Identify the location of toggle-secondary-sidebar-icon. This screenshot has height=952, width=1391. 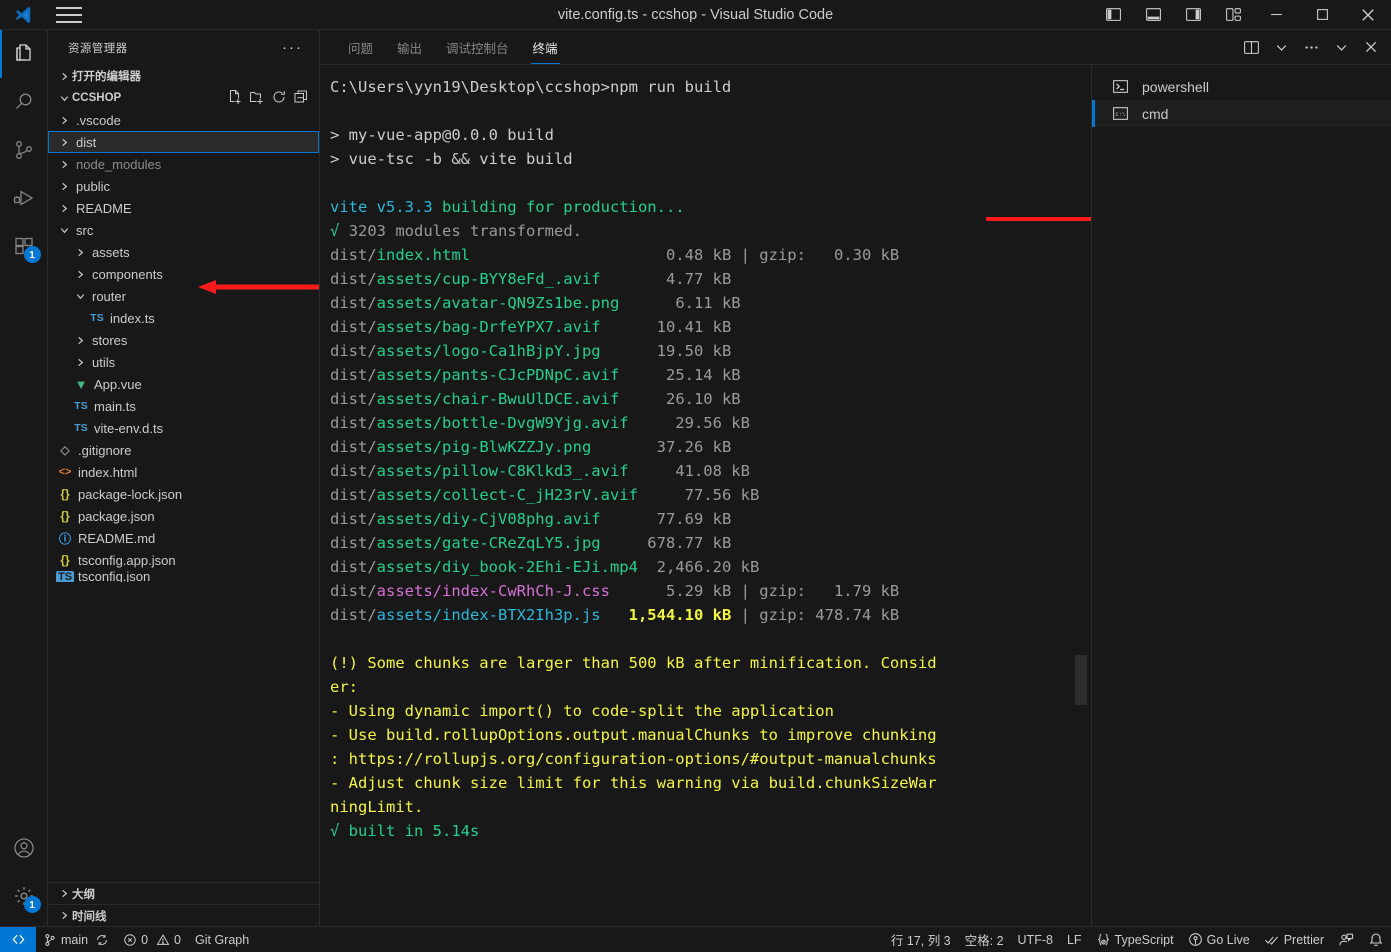
(1193, 15).